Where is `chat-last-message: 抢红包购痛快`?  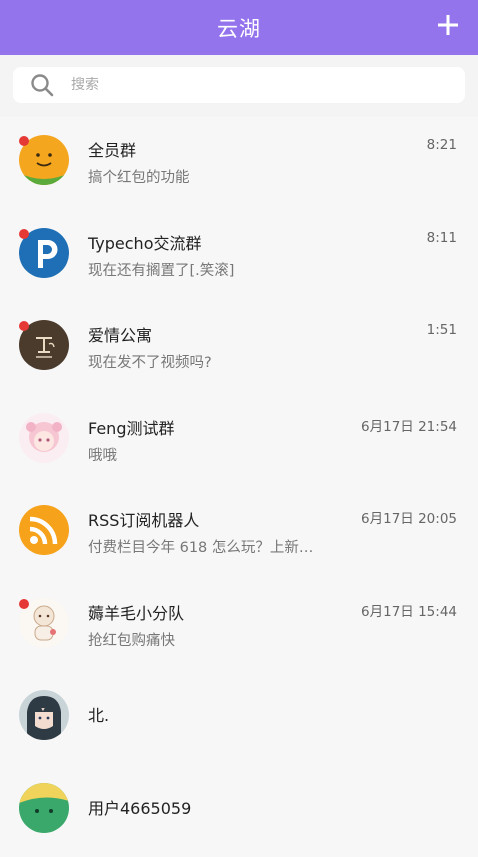 chat-last-message: 抢红包购痛快 is located at coordinates (131, 639).